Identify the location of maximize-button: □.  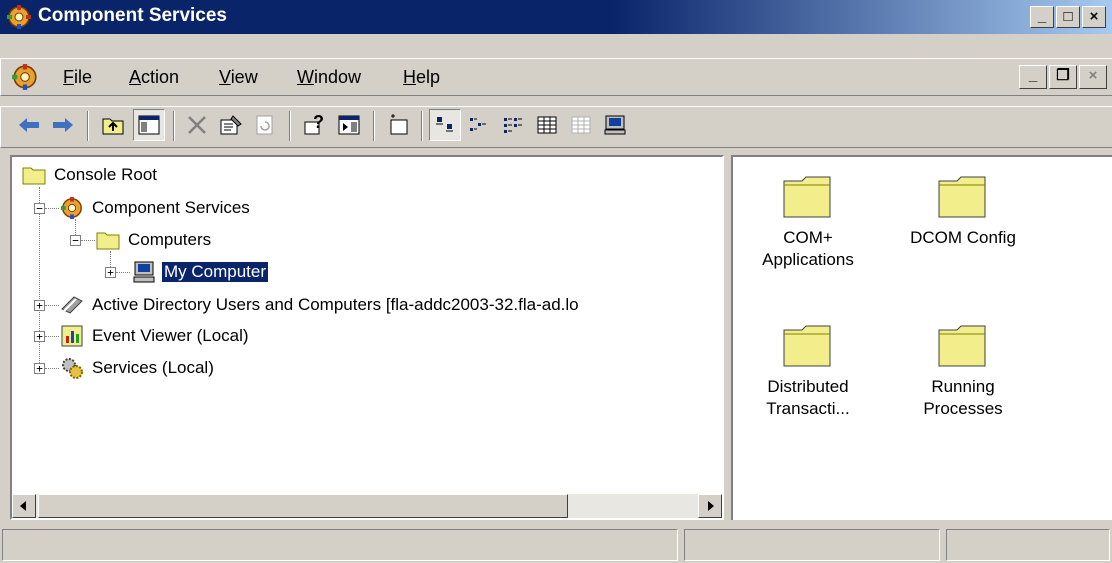
(1068, 17).